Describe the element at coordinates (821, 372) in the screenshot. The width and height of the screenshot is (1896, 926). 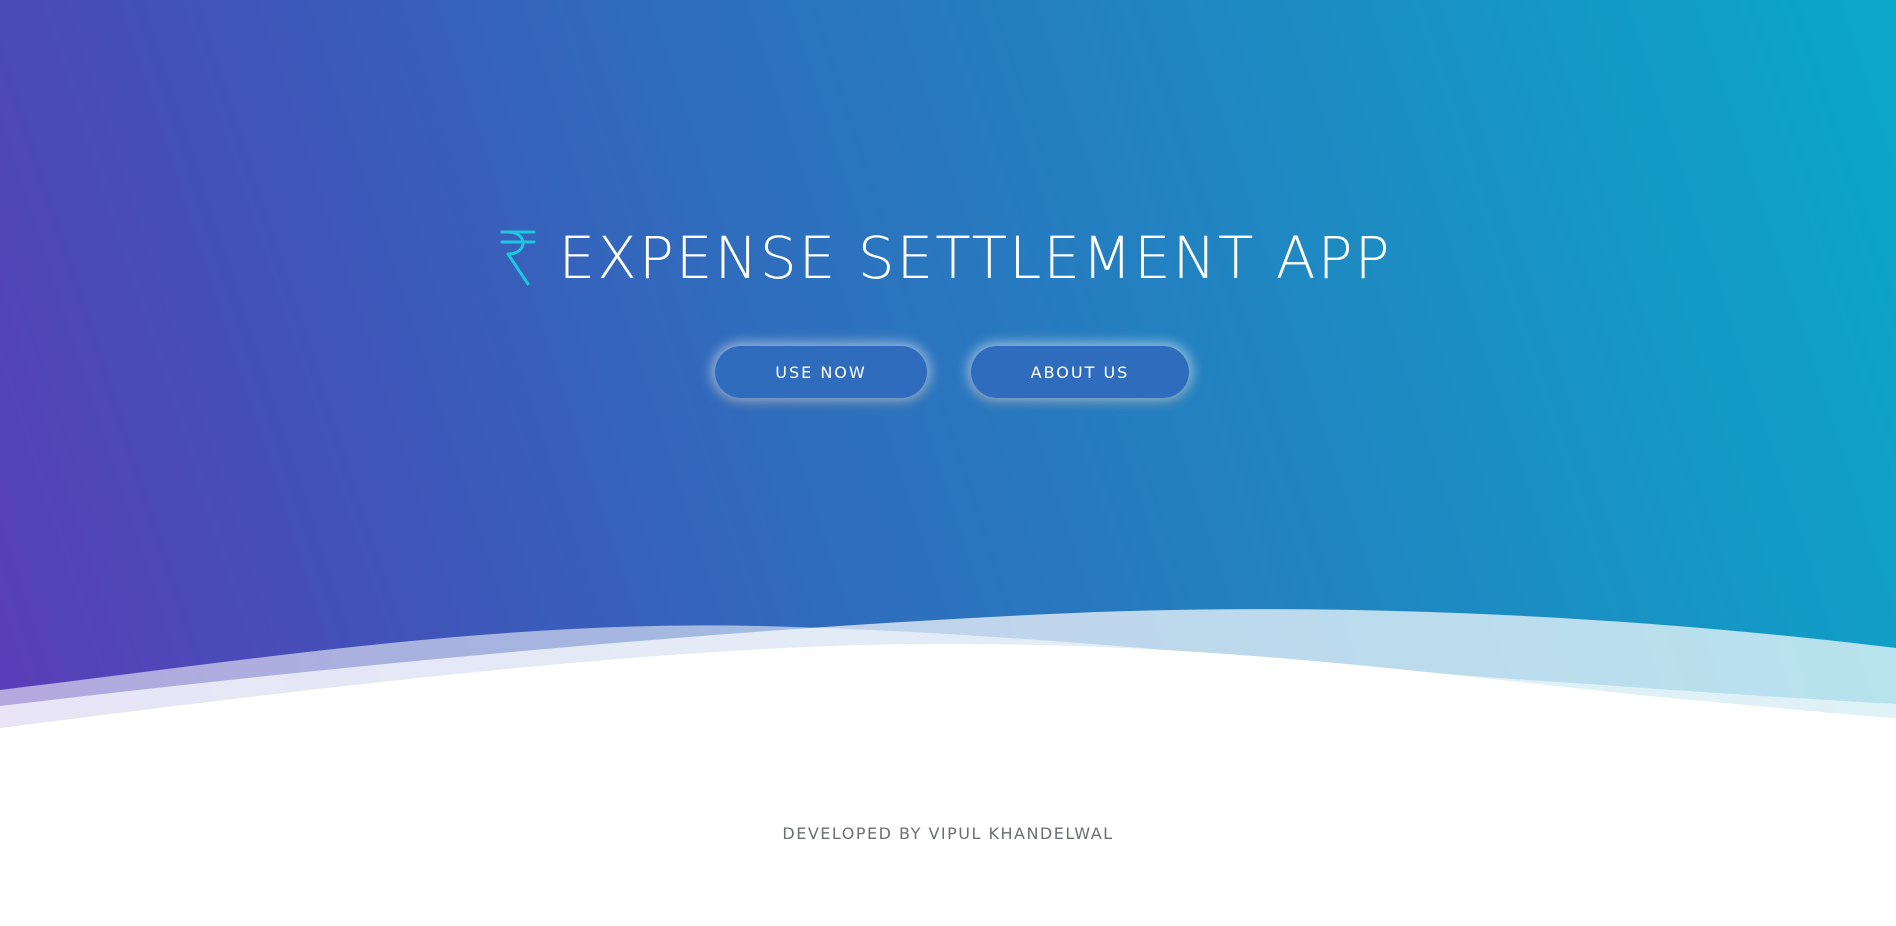
I see `use-now-button: USE NOW` at that location.